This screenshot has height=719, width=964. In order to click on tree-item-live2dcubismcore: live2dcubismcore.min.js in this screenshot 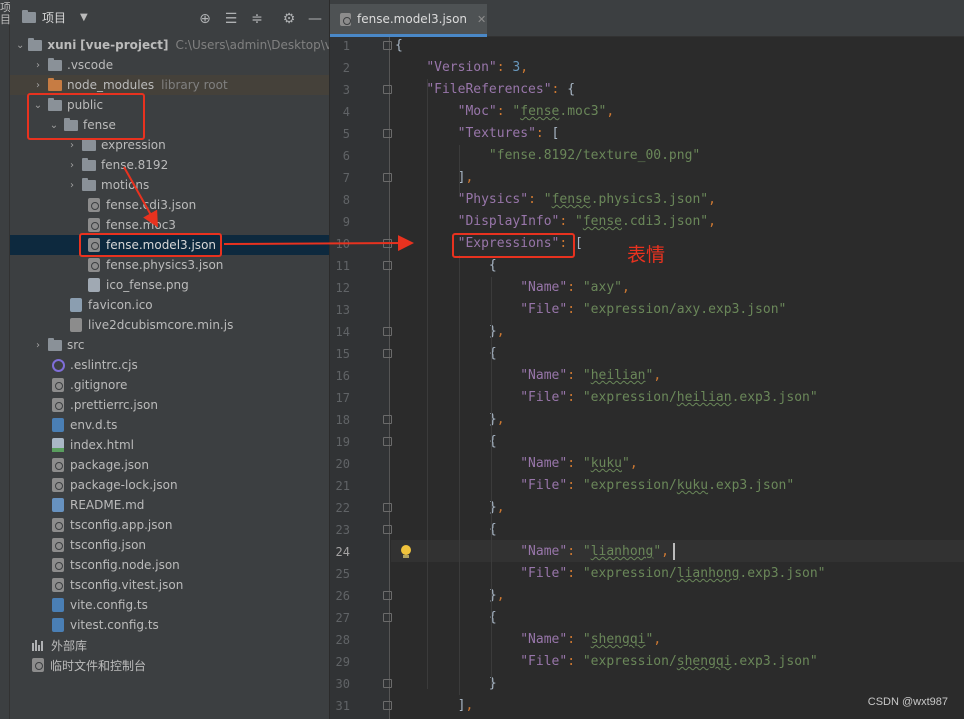, I will do `click(169, 325)`.